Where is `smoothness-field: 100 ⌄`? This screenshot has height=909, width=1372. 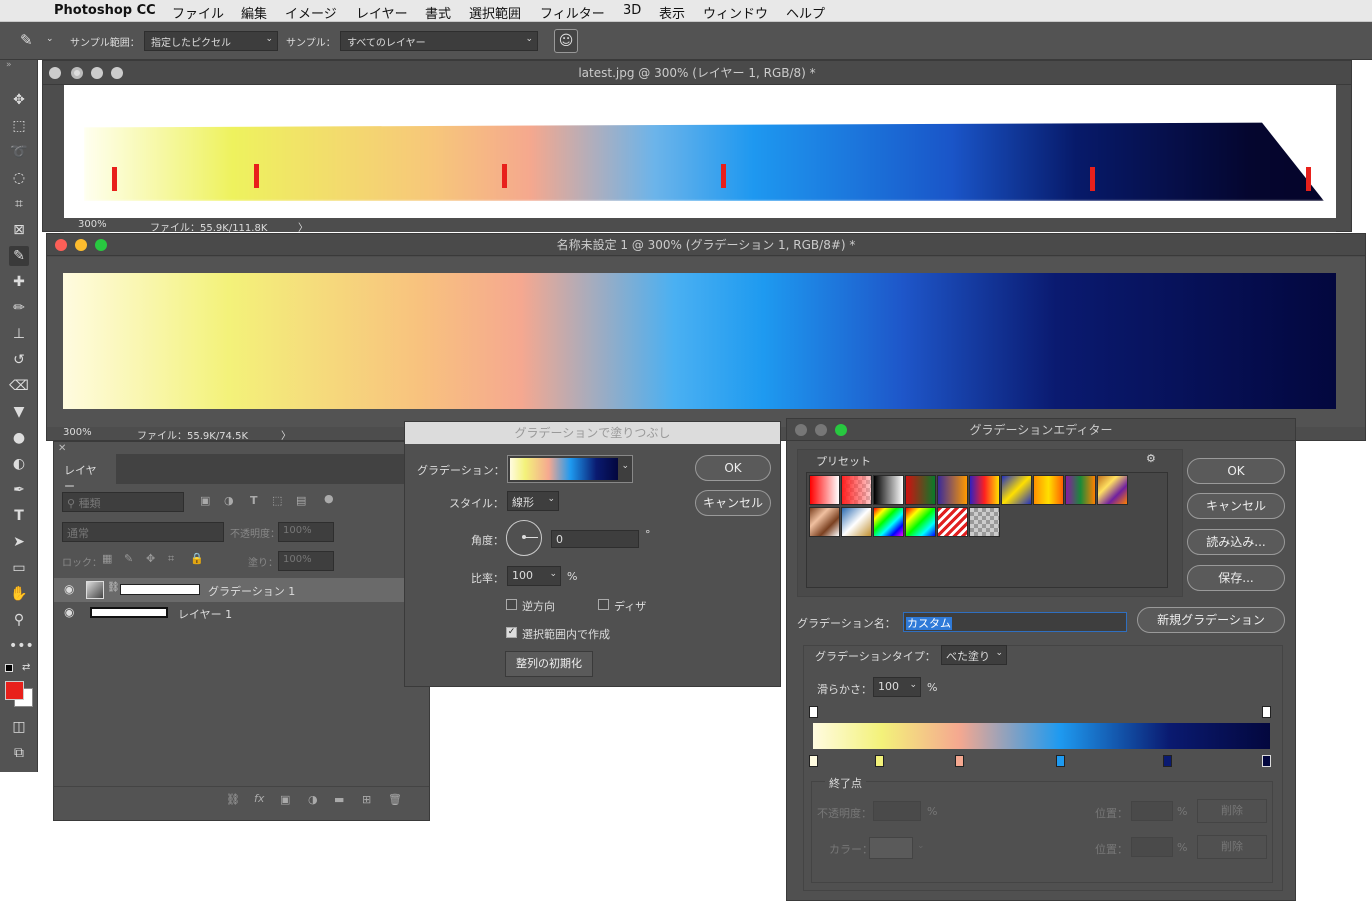 smoothness-field: 100 ⌄ is located at coordinates (897, 687).